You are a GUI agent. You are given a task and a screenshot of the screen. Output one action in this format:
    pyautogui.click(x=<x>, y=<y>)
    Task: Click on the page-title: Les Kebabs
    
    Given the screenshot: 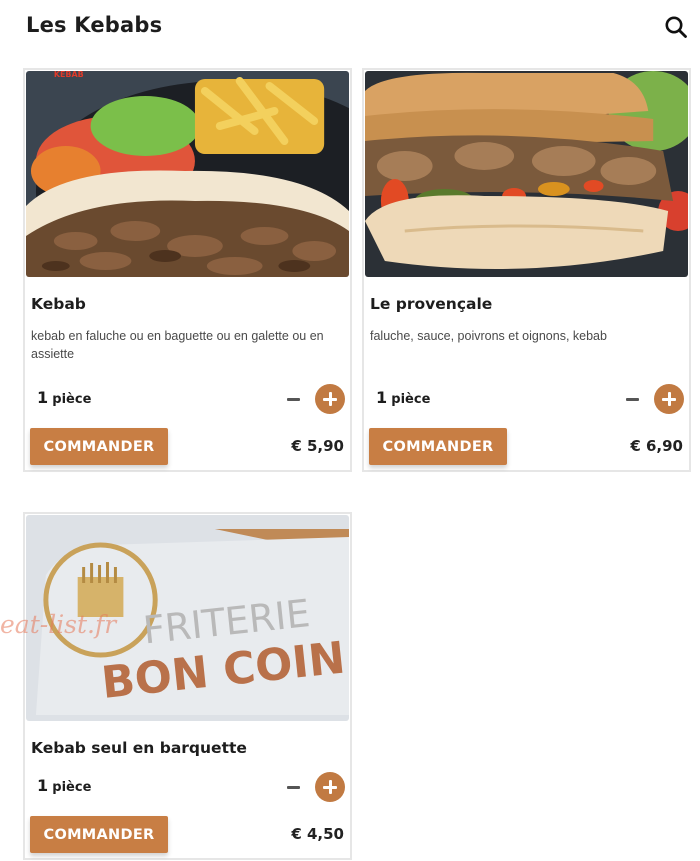 What is the action you would take?
    pyautogui.click(x=94, y=25)
    